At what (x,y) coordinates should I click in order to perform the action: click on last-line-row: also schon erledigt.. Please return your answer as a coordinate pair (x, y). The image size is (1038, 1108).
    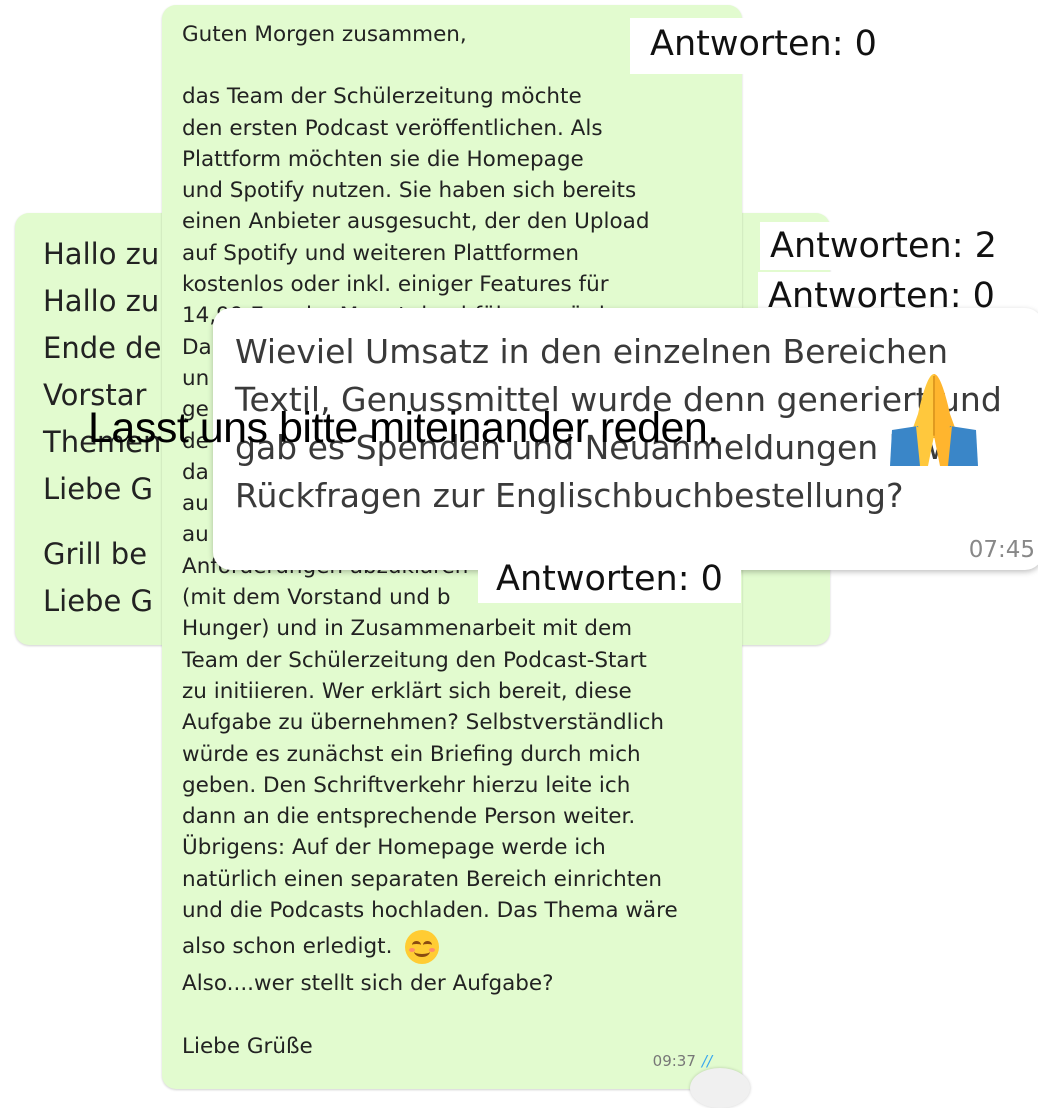
    Looking at the image, I should click on (462, 947).